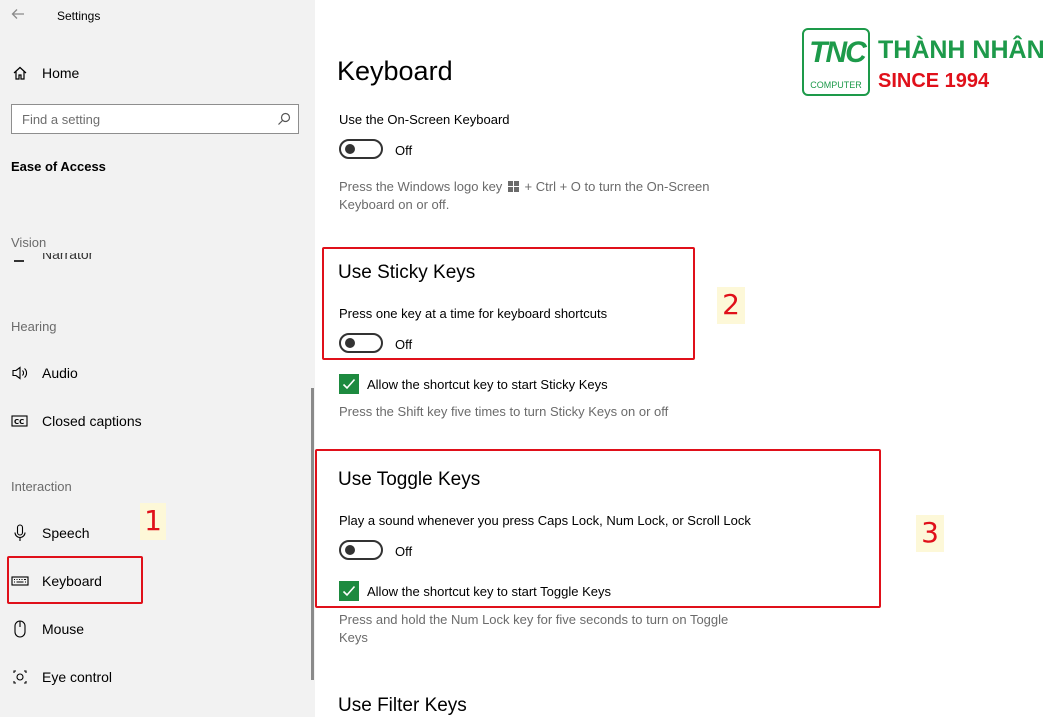 The height and width of the screenshot is (717, 1064). What do you see at coordinates (157, 373) in the screenshot?
I see `sidebar-item-audio: Audio` at bounding box center [157, 373].